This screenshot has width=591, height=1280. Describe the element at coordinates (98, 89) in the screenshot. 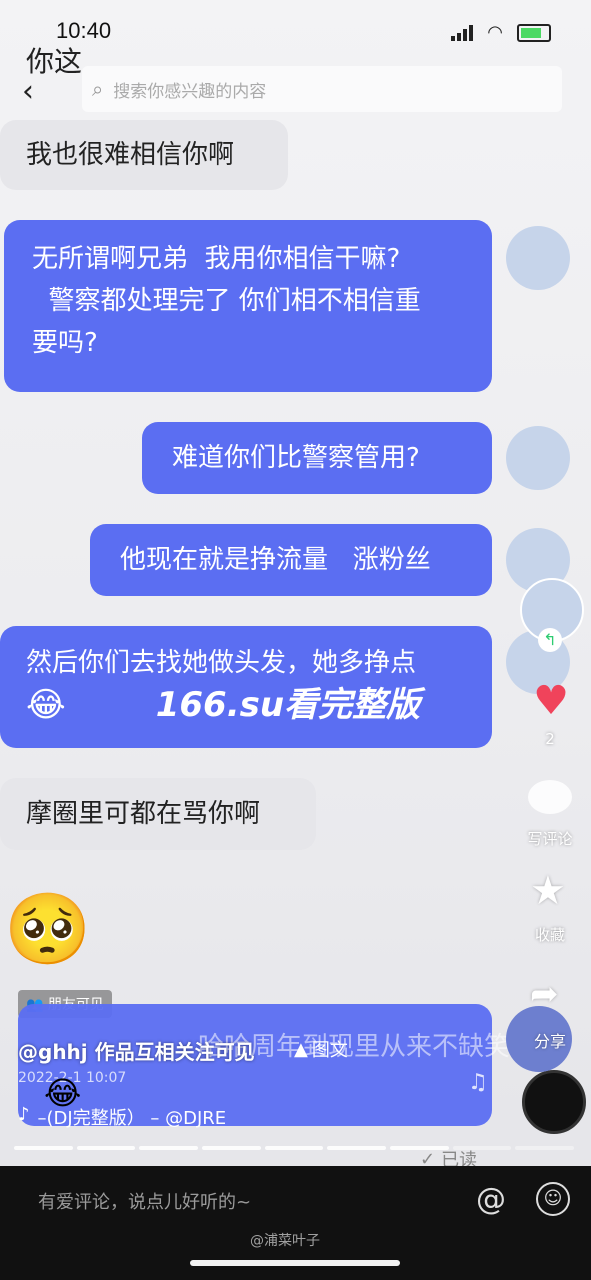

I see `search-icon: ⌕` at that location.